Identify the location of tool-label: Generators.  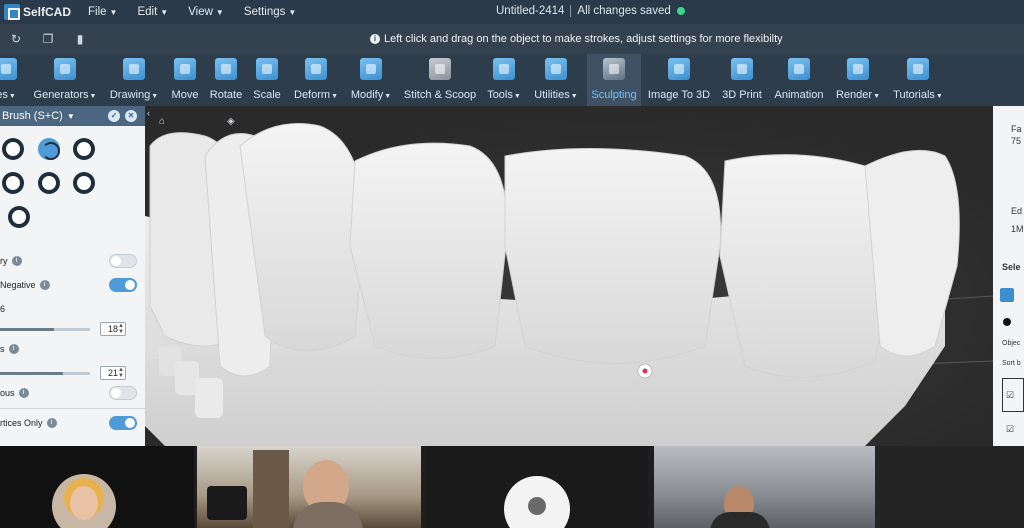
(61, 95).